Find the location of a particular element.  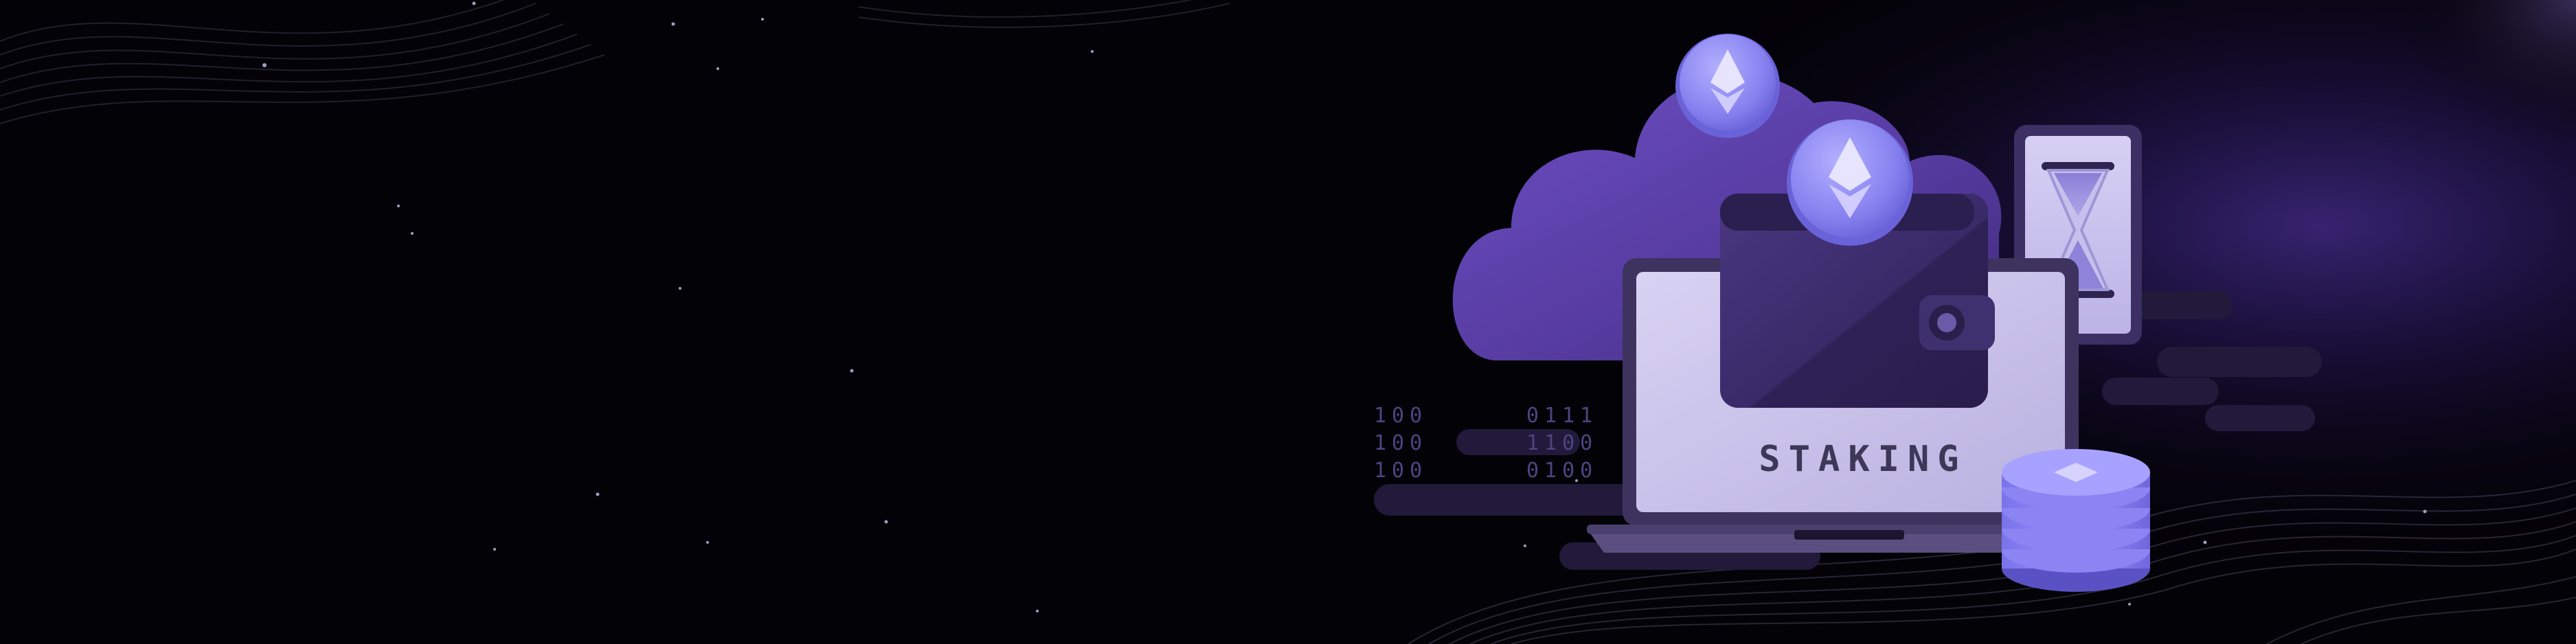

binary-digits-right: 0111 1100 0100 is located at coordinates (1562, 443).